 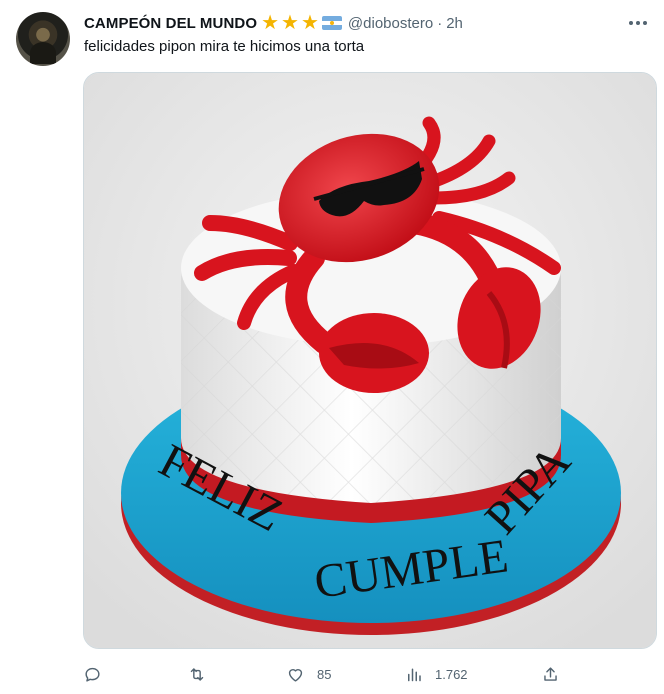 I want to click on tweet-actions: 85 1.762, so click(x=328, y=674).